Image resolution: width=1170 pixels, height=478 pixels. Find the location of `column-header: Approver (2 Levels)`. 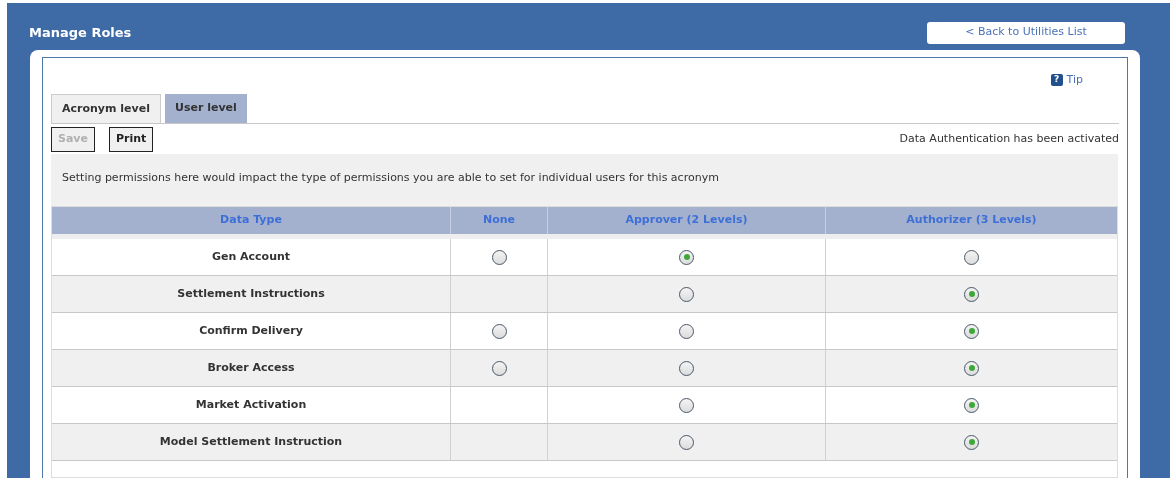

column-header: Approver (2 Levels) is located at coordinates (687, 220).